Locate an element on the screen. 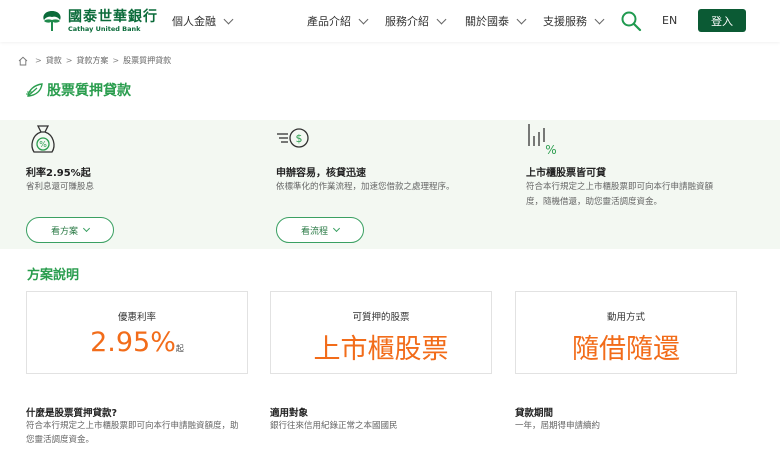  feature-title: 申辦容易，核貸迅速 is located at coordinates (321, 173).